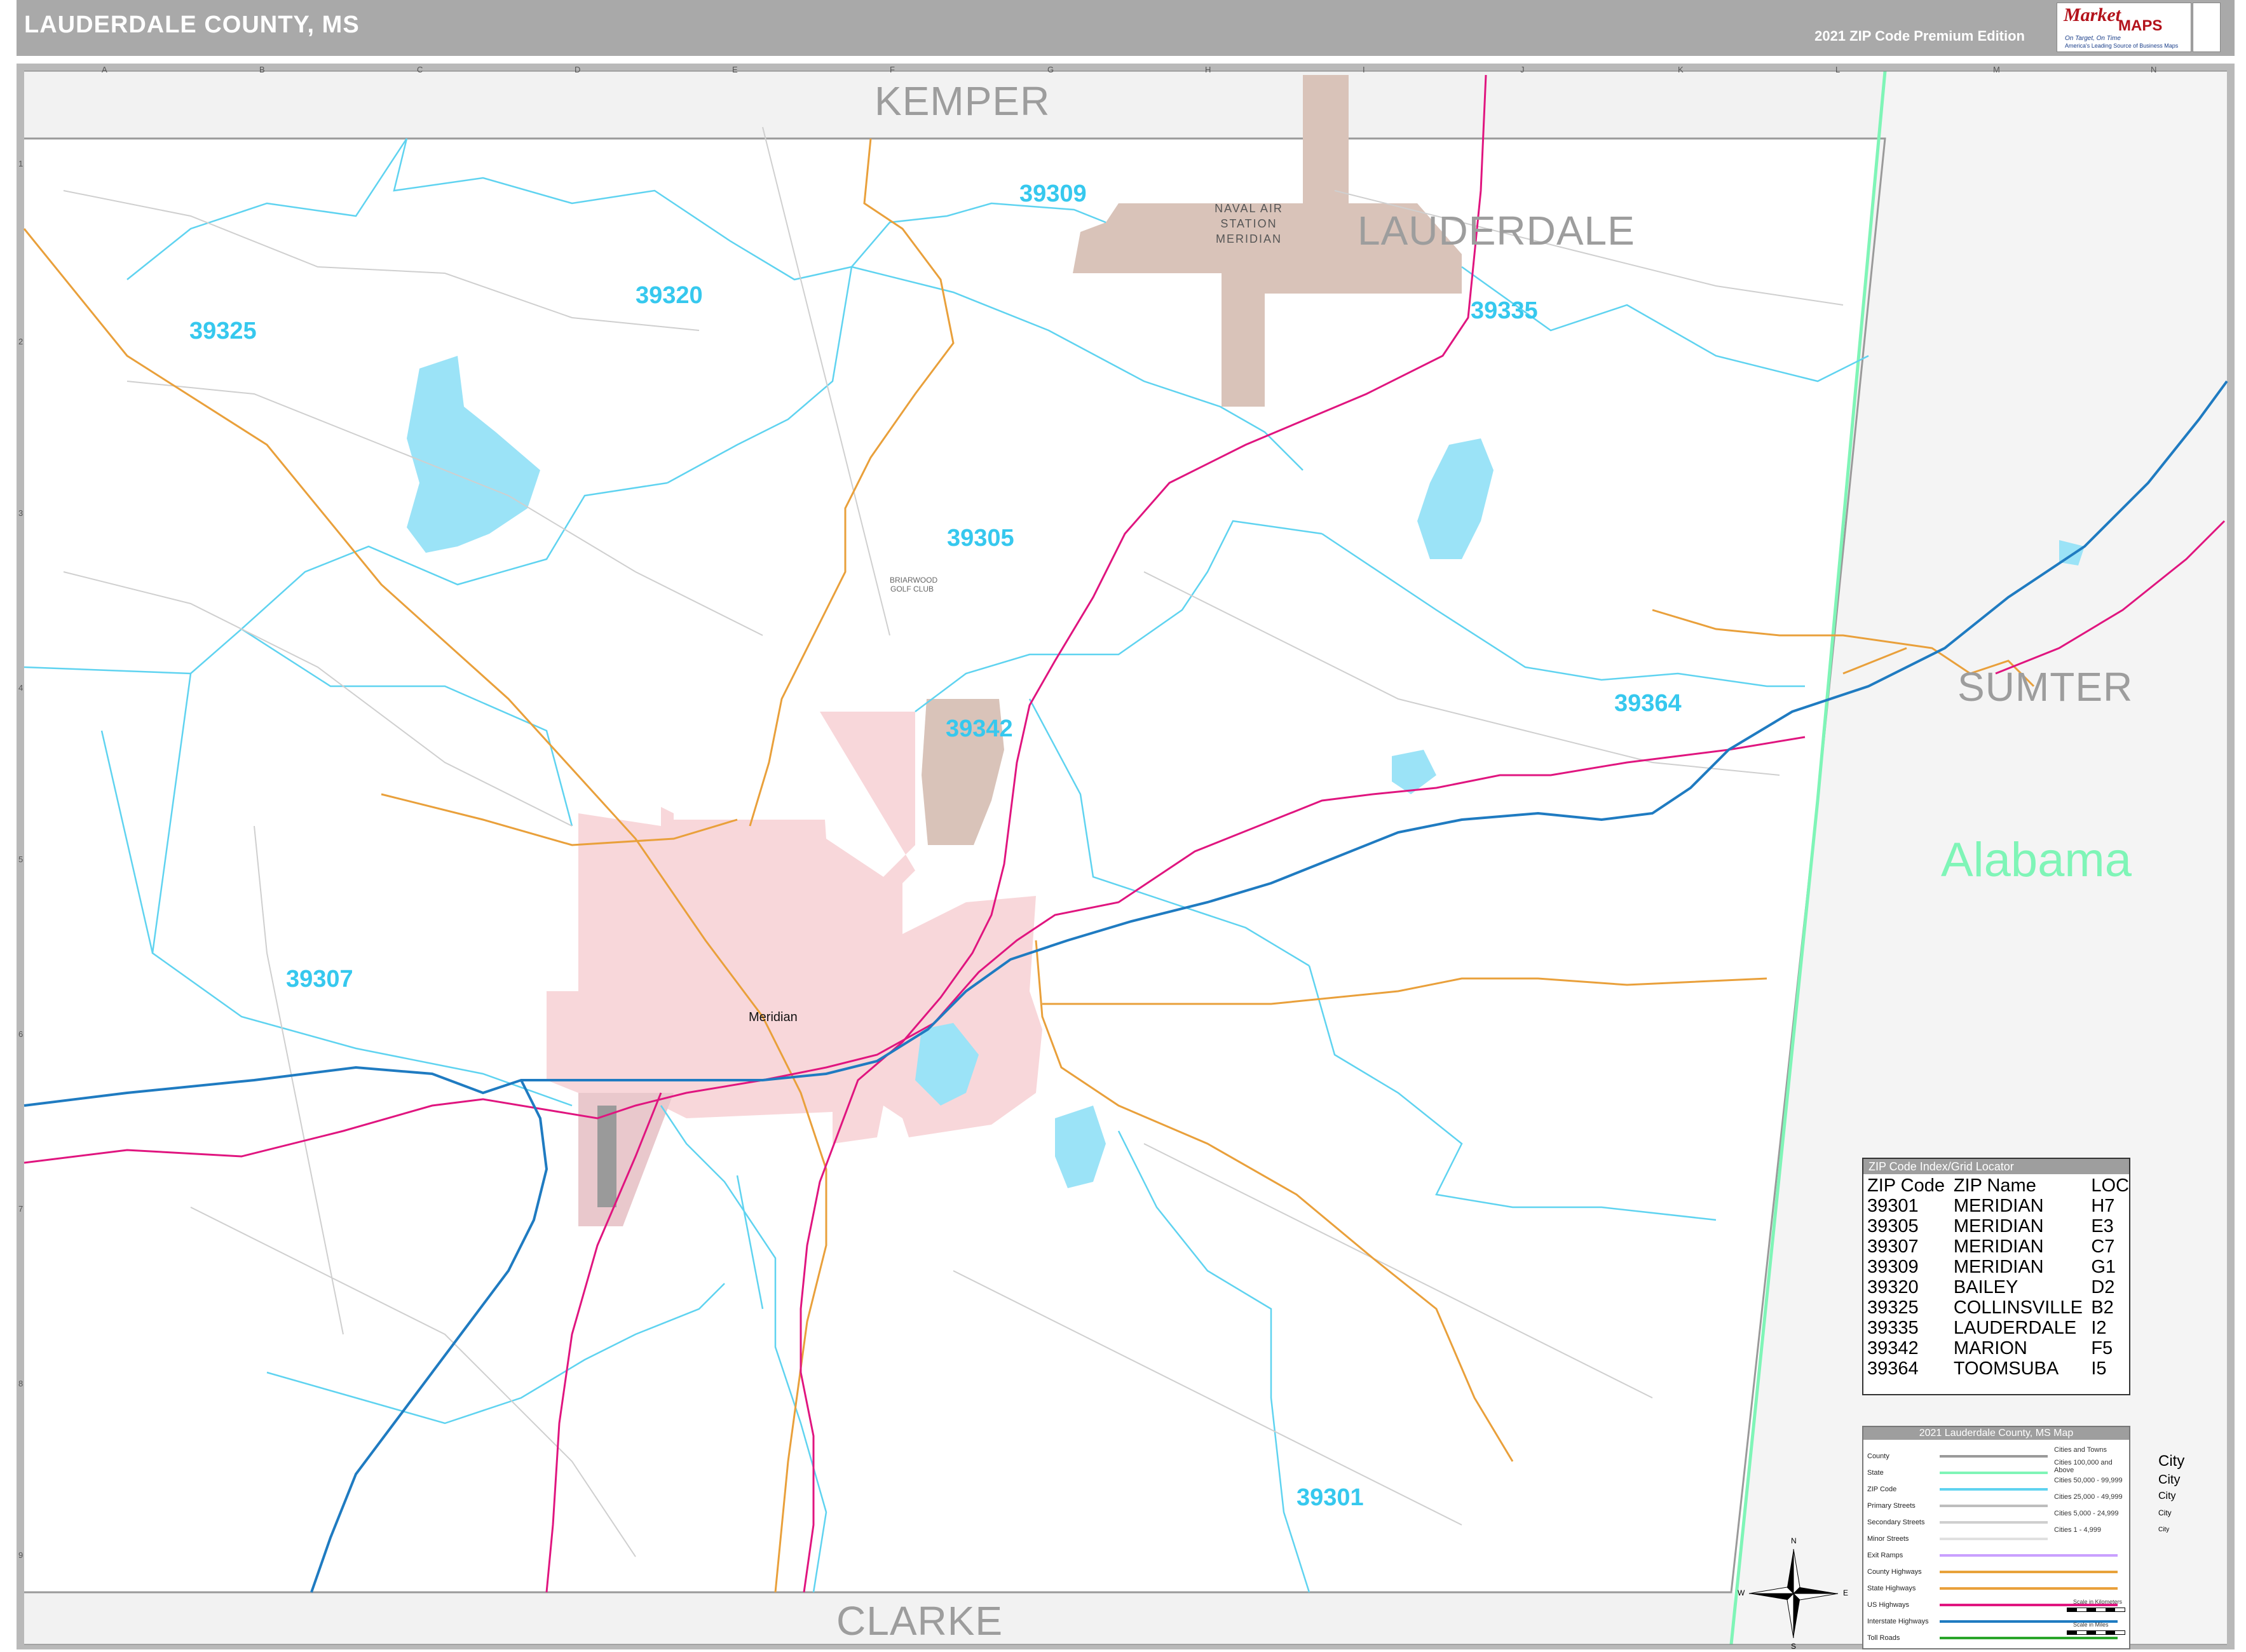  I want to click on grid-letter: K, so click(1681, 69).